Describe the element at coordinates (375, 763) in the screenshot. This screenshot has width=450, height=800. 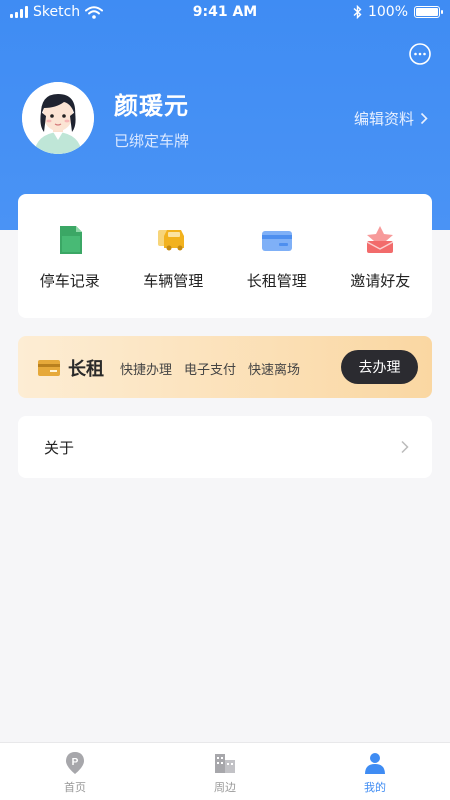
I see `user-icon` at that location.